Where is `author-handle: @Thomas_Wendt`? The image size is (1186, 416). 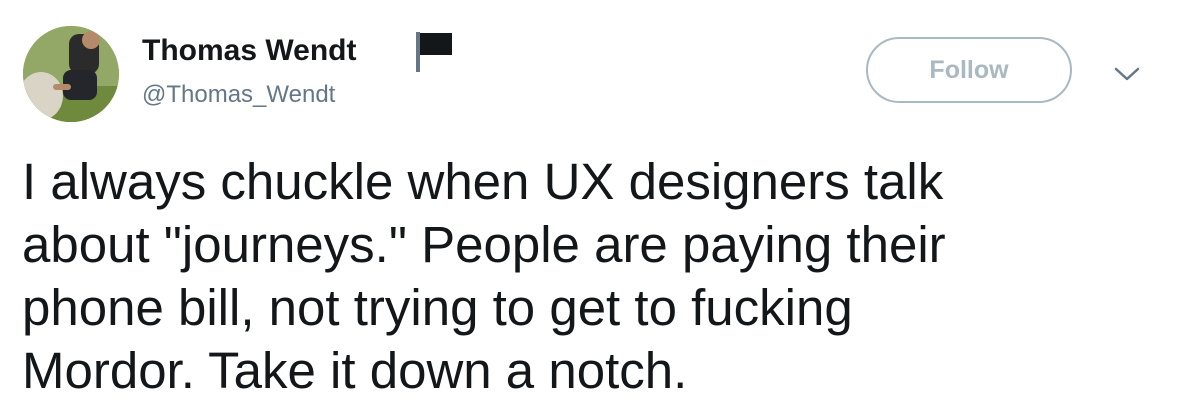 author-handle: @Thomas_Wendt is located at coordinates (238, 95).